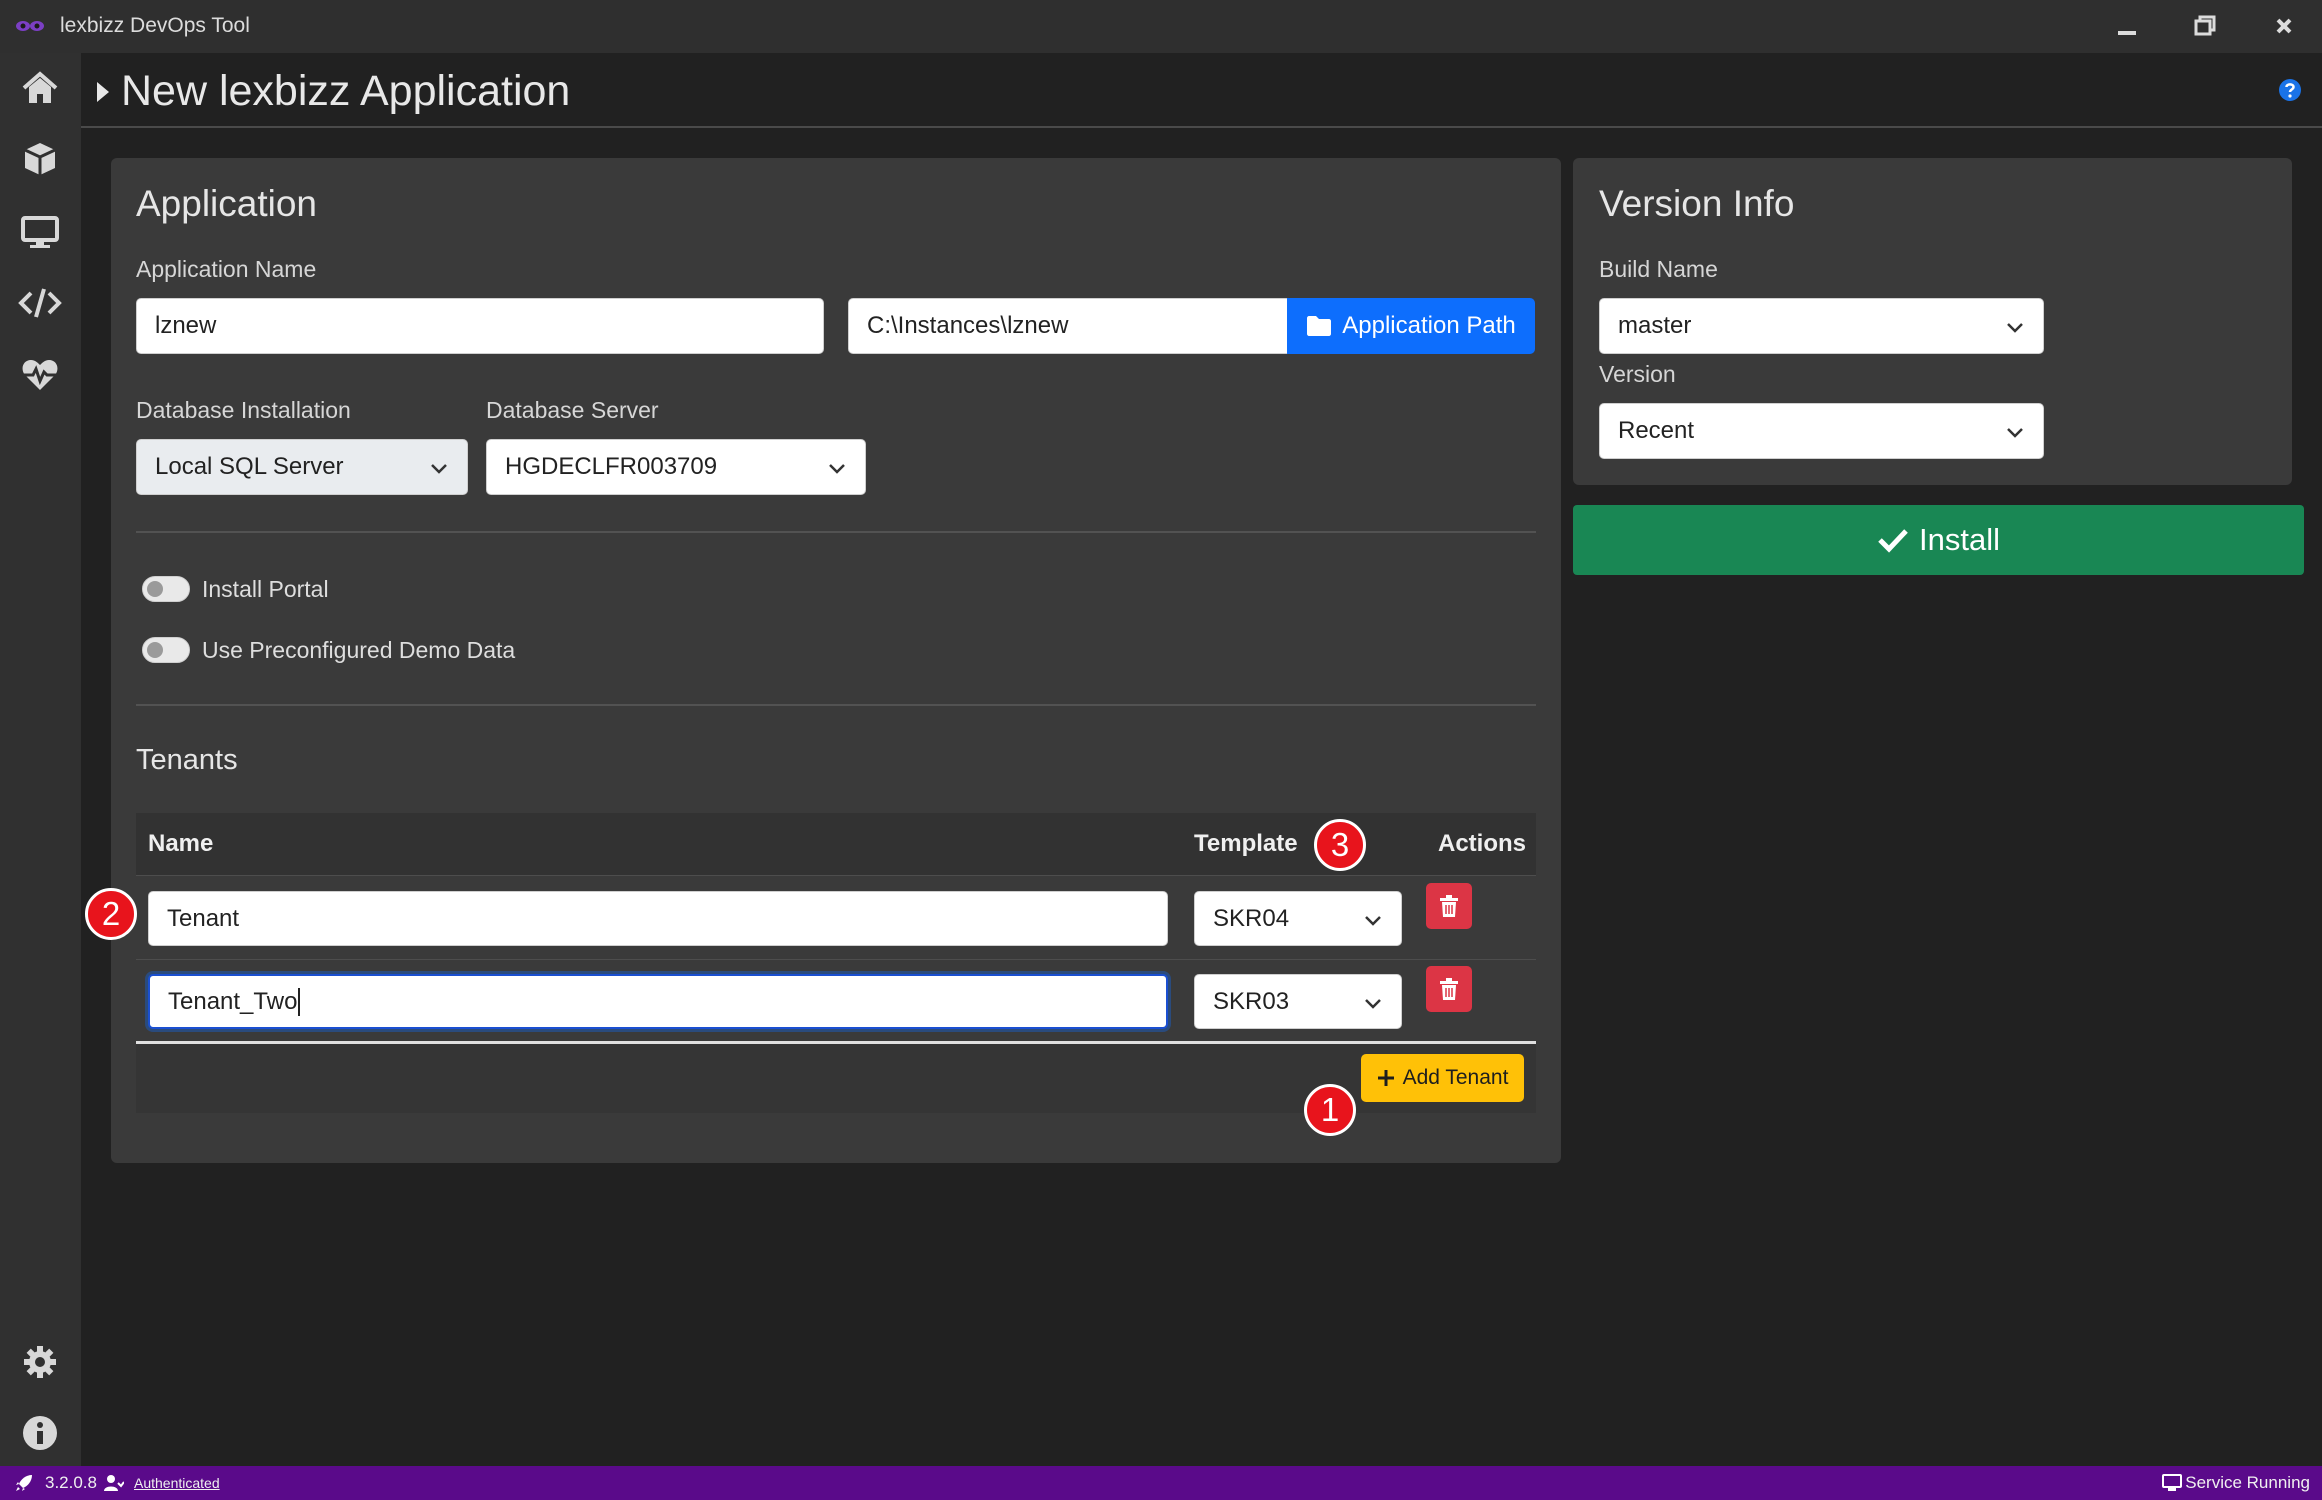 This screenshot has width=2322, height=1500. What do you see at coordinates (1385, 1078) in the screenshot?
I see `plus-icon` at bounding box center [1385, 1078].